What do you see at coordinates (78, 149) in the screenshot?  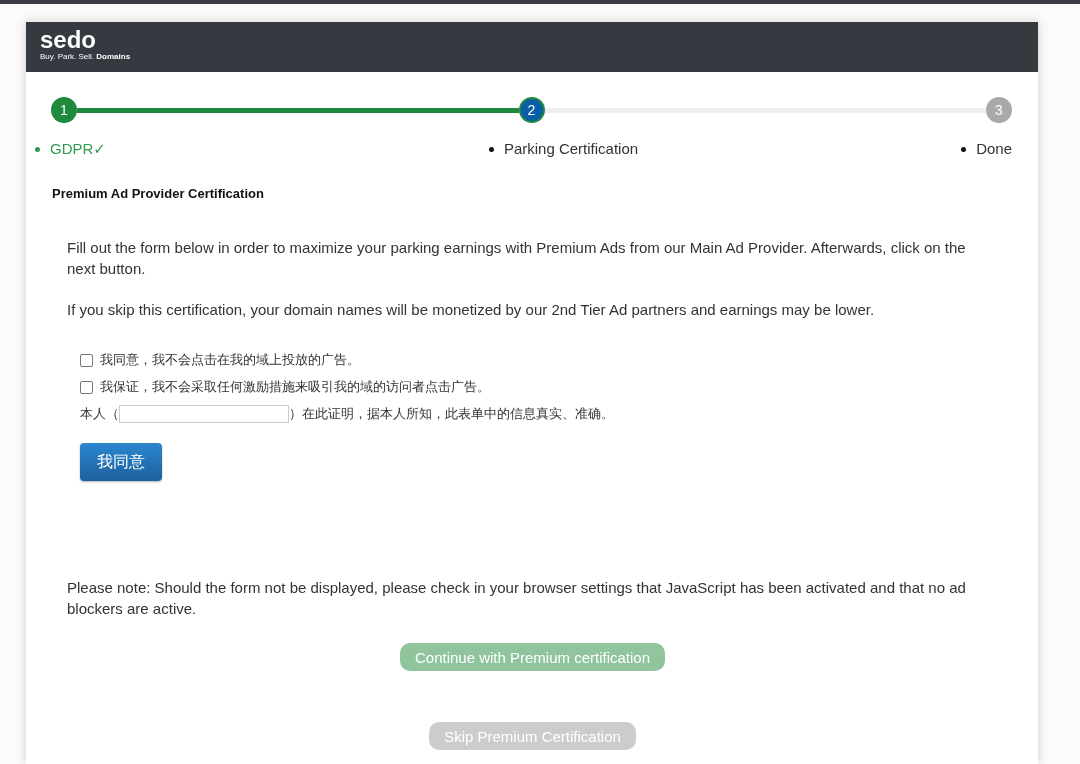 I see `step-label: GDPR✓` at bounding box center [78, 149].